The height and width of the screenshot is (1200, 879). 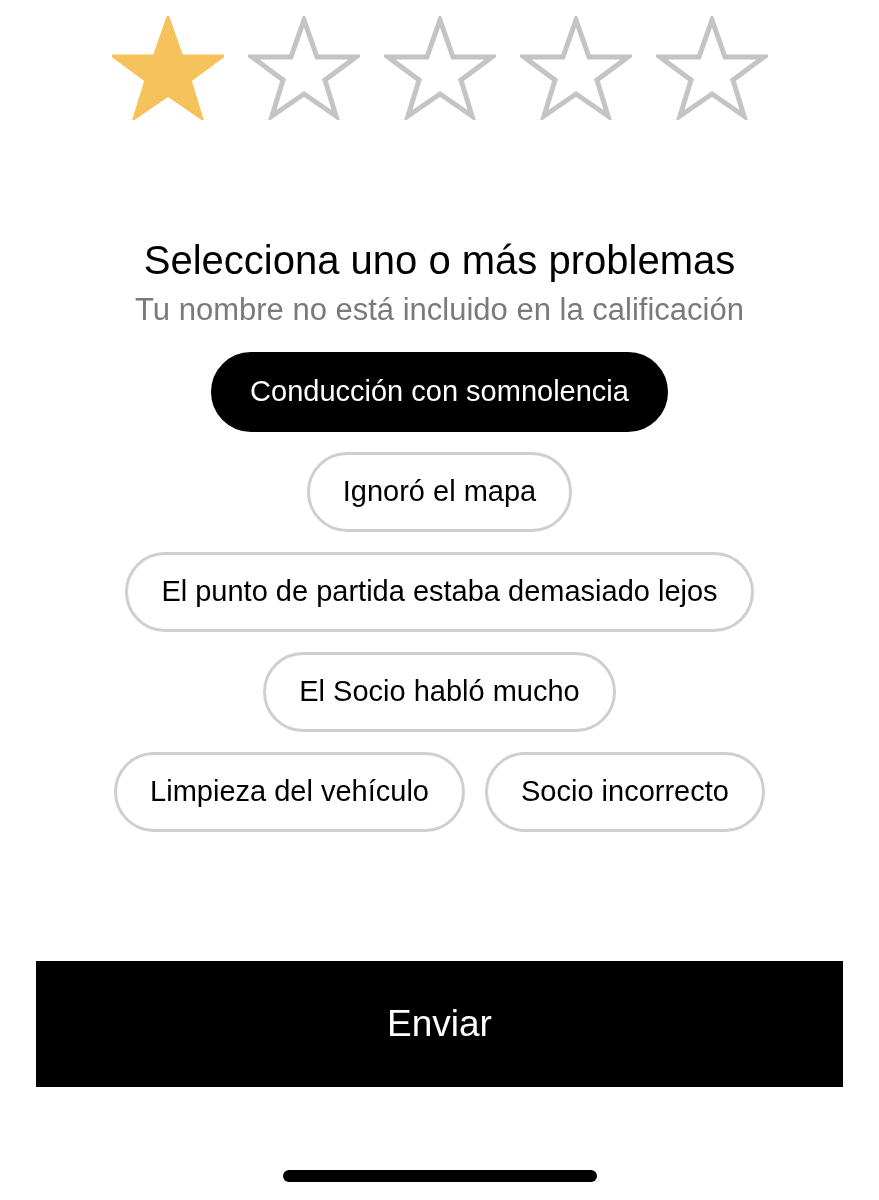 I want to click on issue-chip: Ignoró el mapa, so click(x=439, y=492).